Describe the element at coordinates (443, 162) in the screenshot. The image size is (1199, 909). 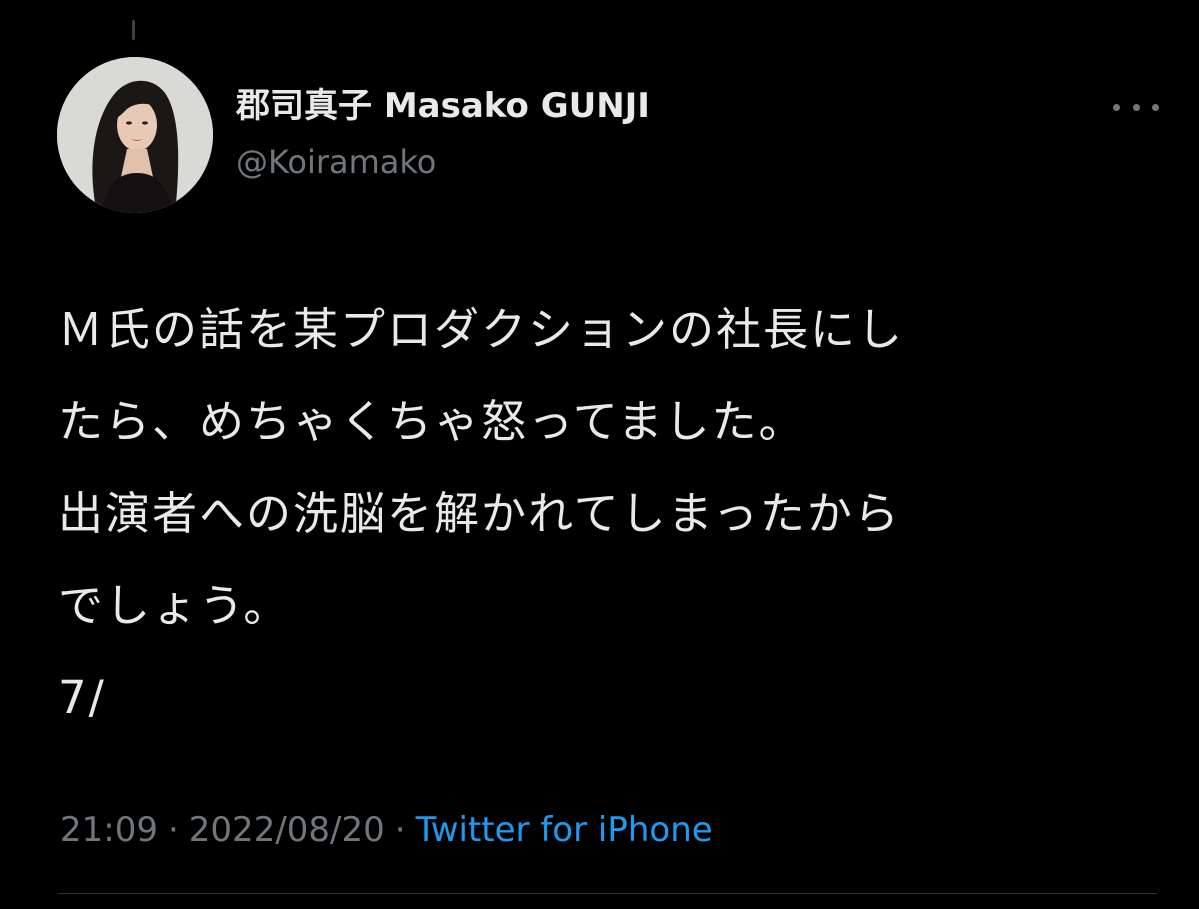
I see `author-handle: @Koiramako` at that location.